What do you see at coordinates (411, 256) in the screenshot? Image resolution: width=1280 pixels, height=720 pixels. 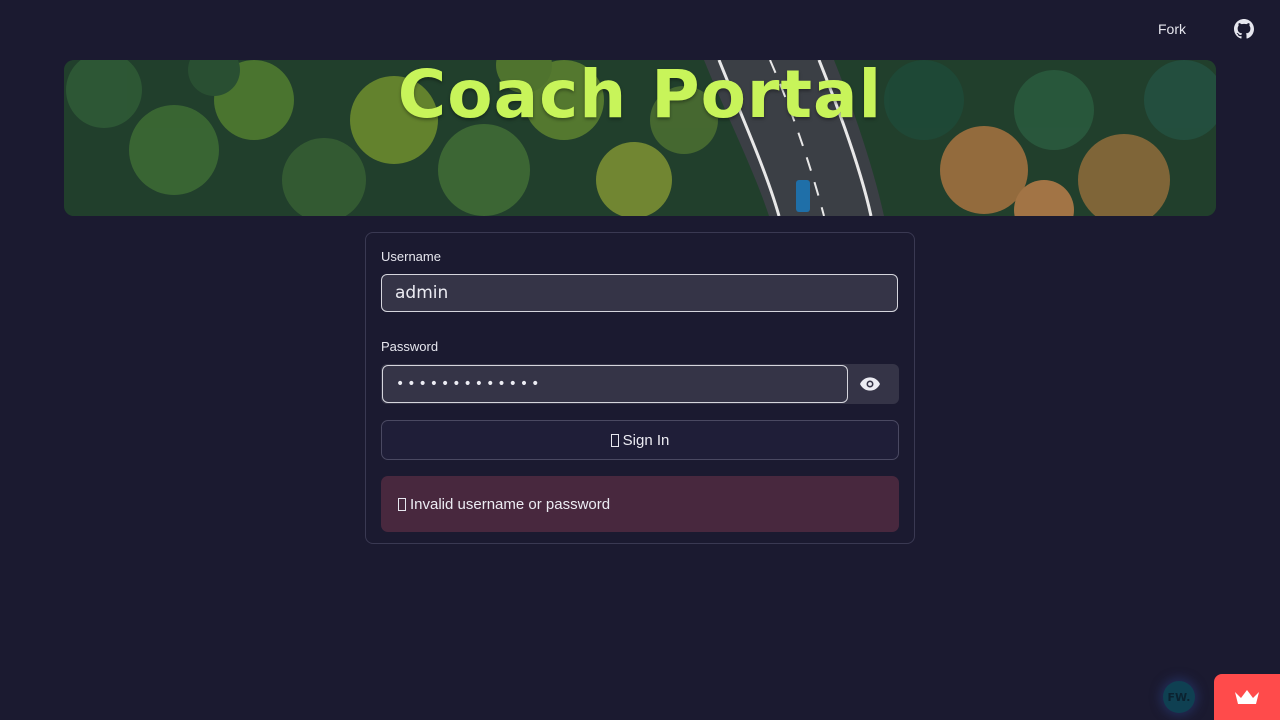 I see `username-label: Username` at bounding box center [411, 256].